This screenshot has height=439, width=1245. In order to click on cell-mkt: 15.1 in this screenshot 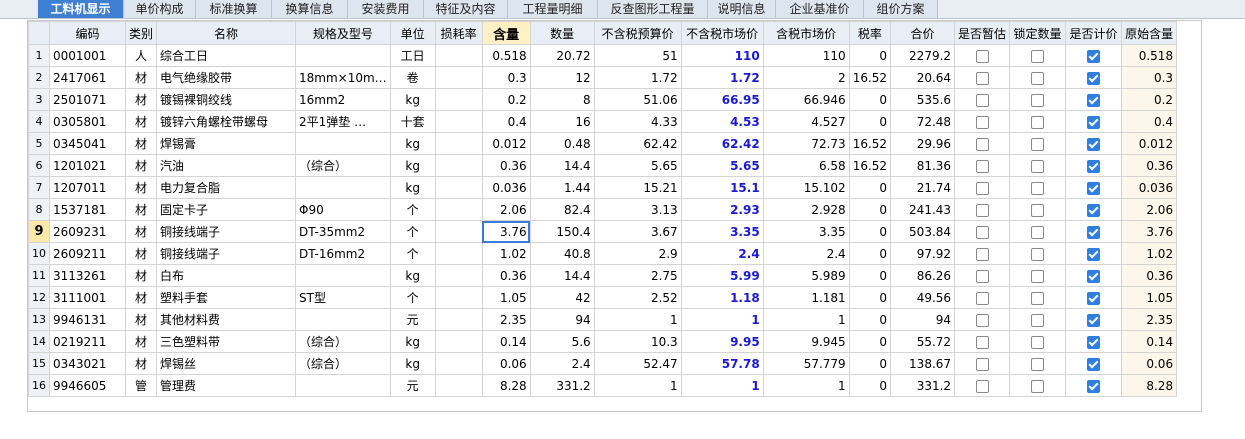, I will do `click(722, 187)`.